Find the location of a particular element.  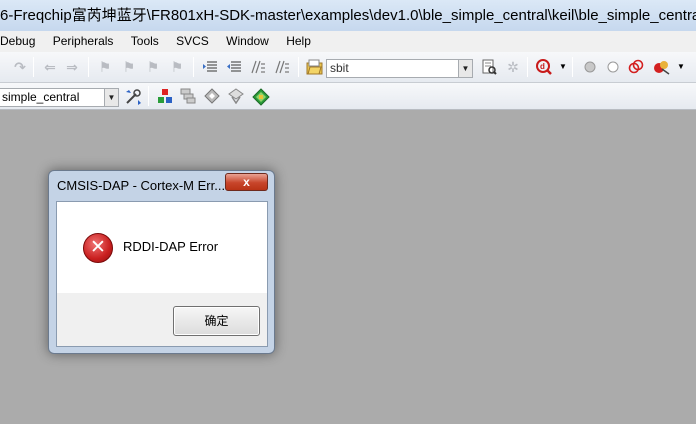

bookmark-insert-icon: ⚑ is located at coordinates (105, 67).